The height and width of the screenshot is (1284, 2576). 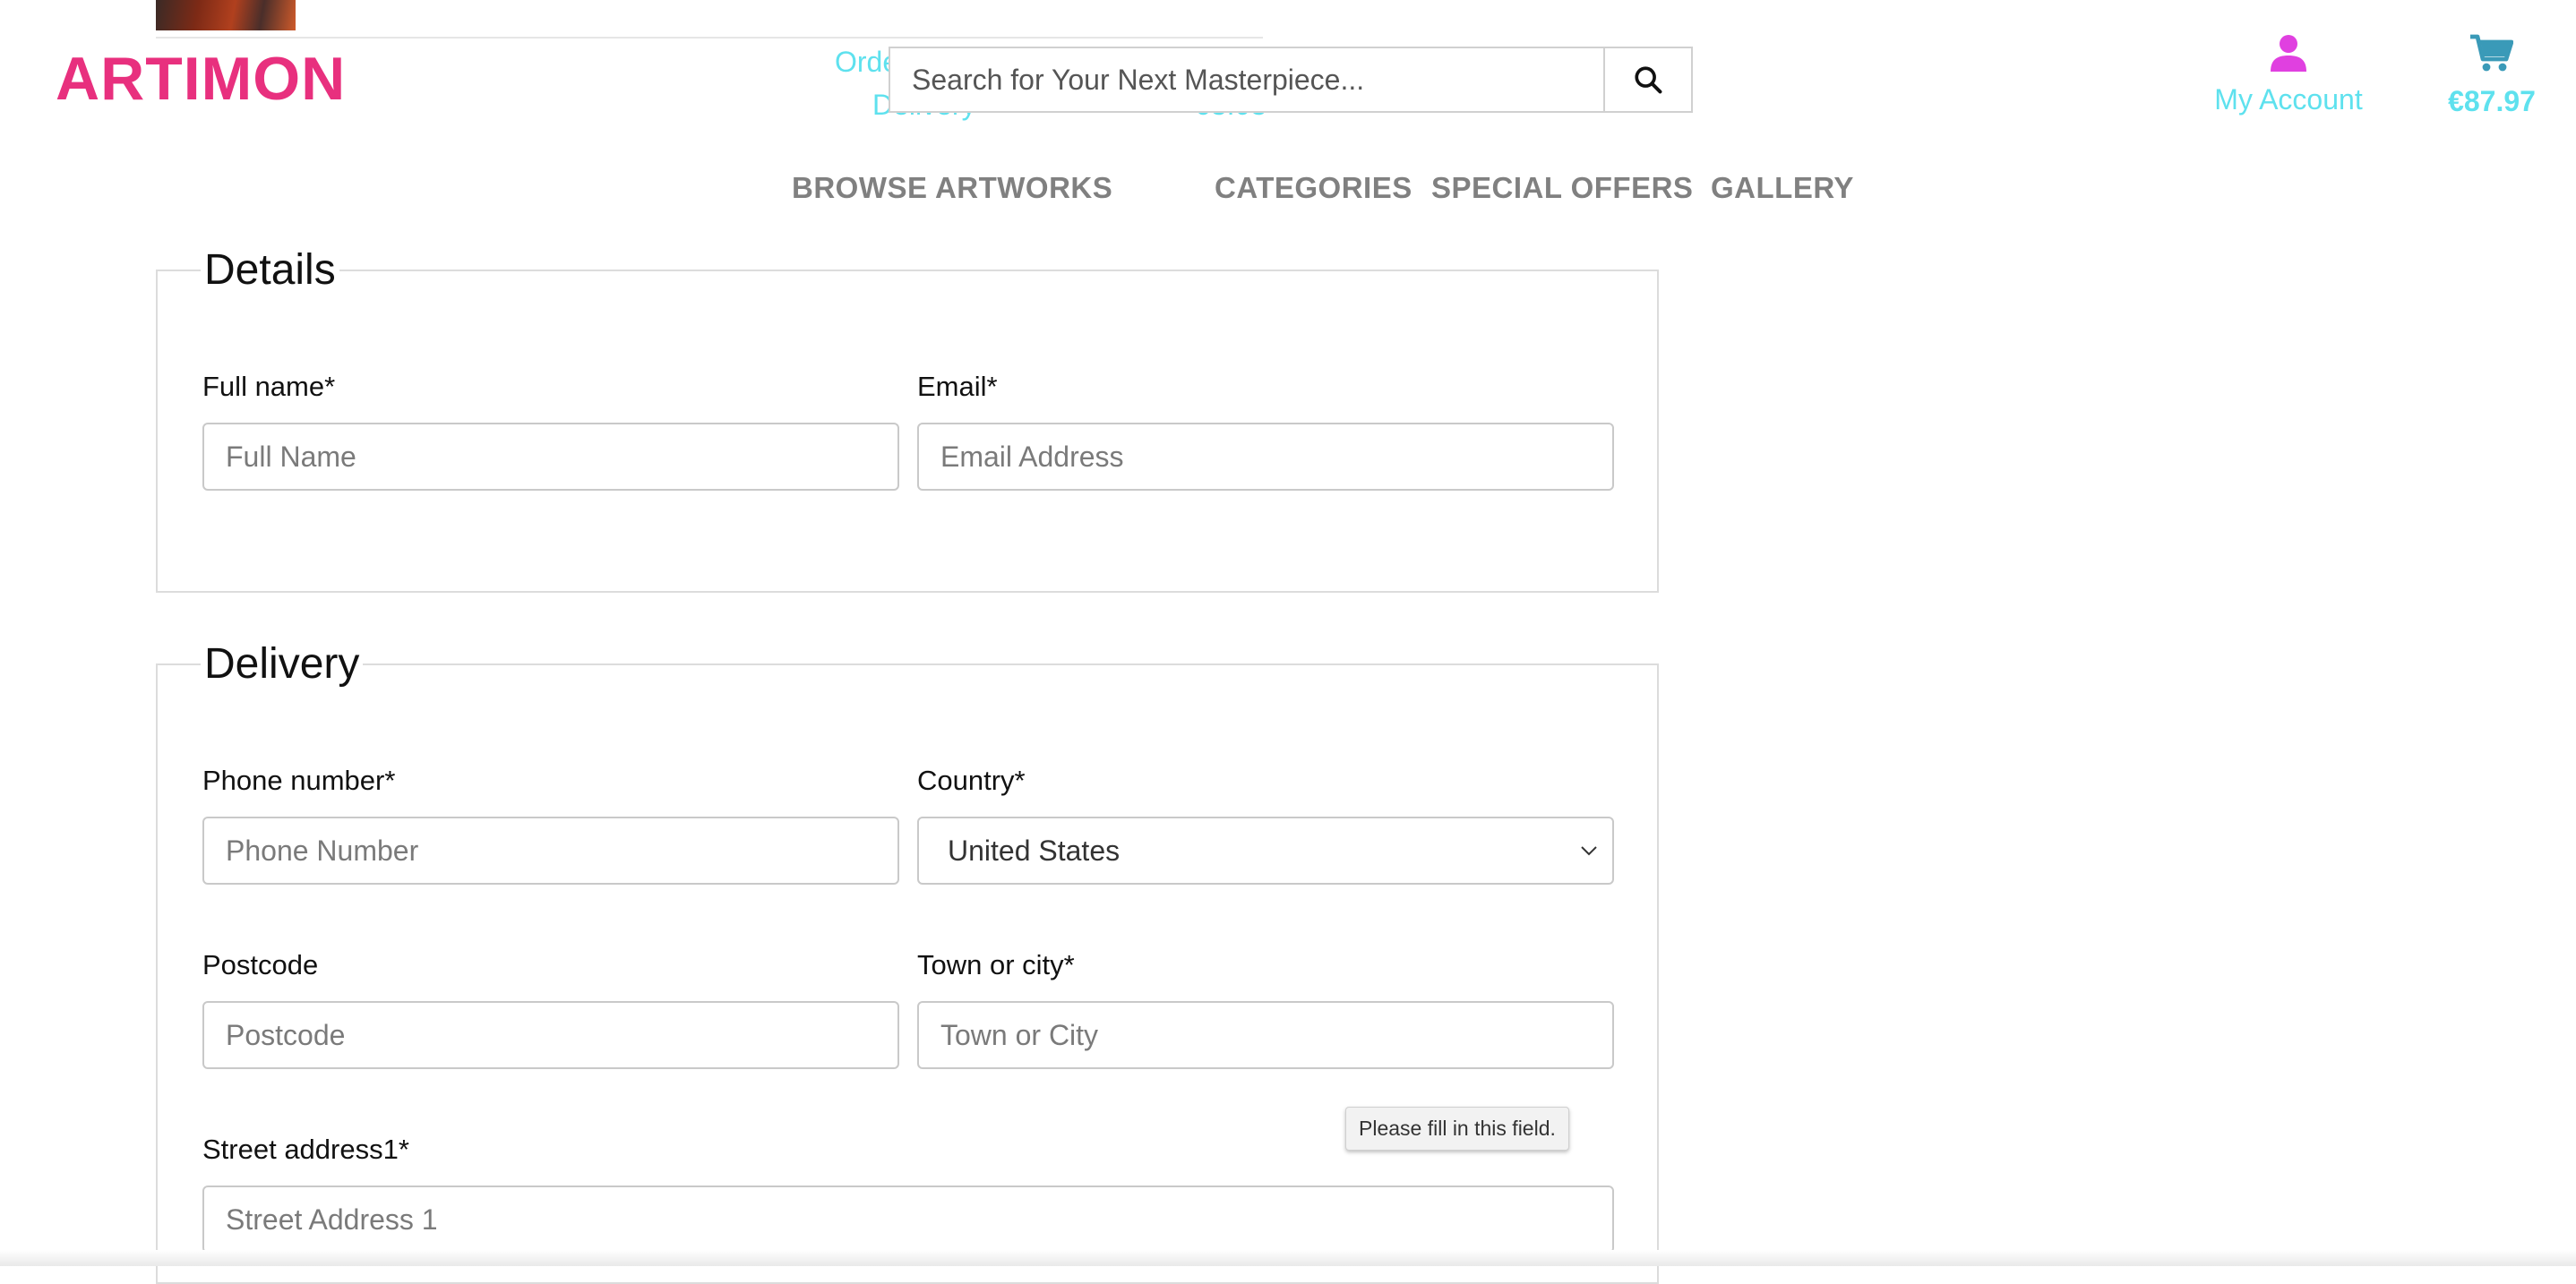 I want to click on artwork-thumbnail, so click(x=226, y=15).